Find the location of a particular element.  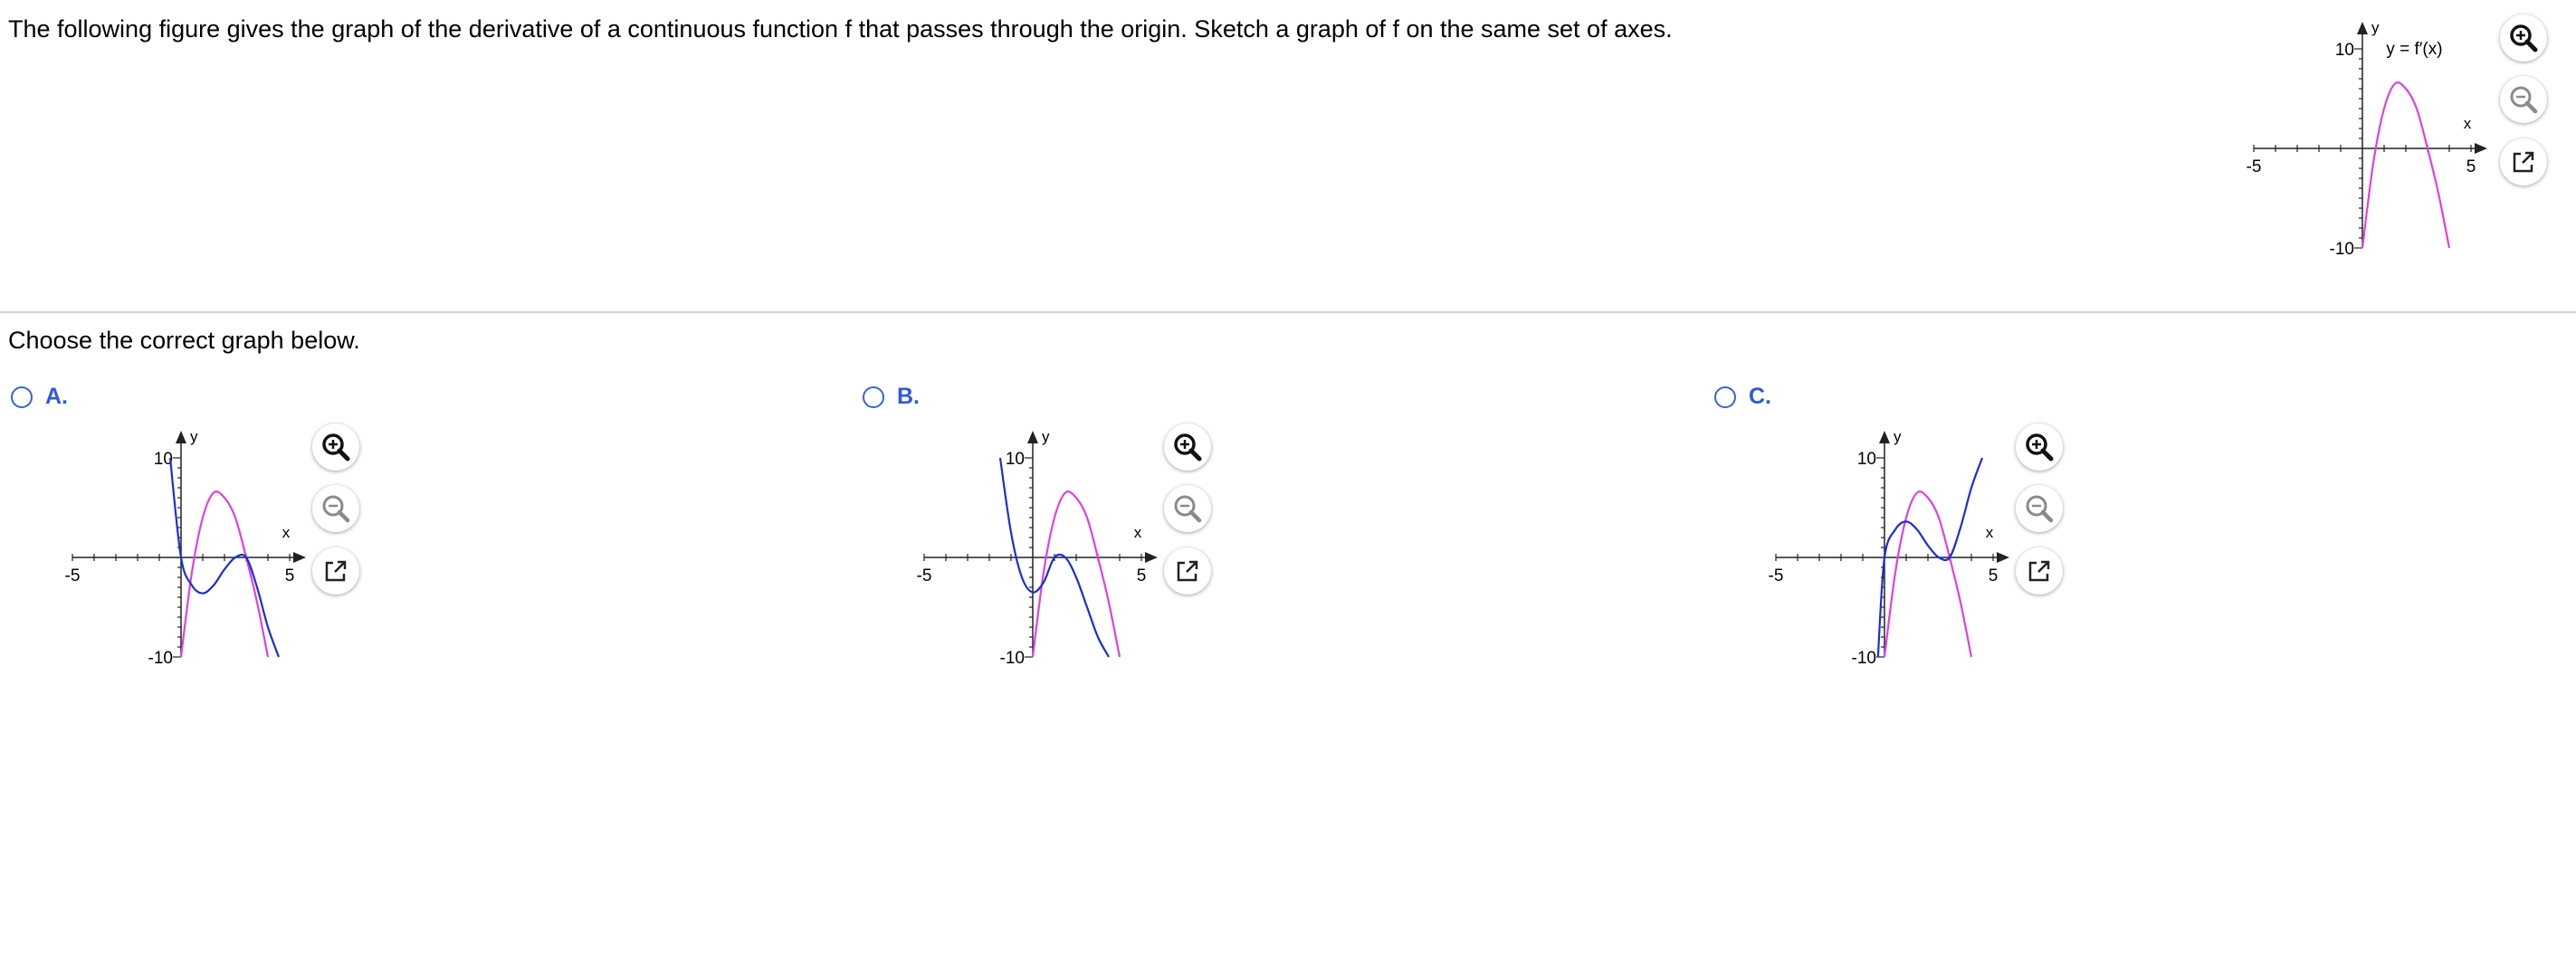

option-a-graph: -5 510-10xy is located at coordinates (186, 548).